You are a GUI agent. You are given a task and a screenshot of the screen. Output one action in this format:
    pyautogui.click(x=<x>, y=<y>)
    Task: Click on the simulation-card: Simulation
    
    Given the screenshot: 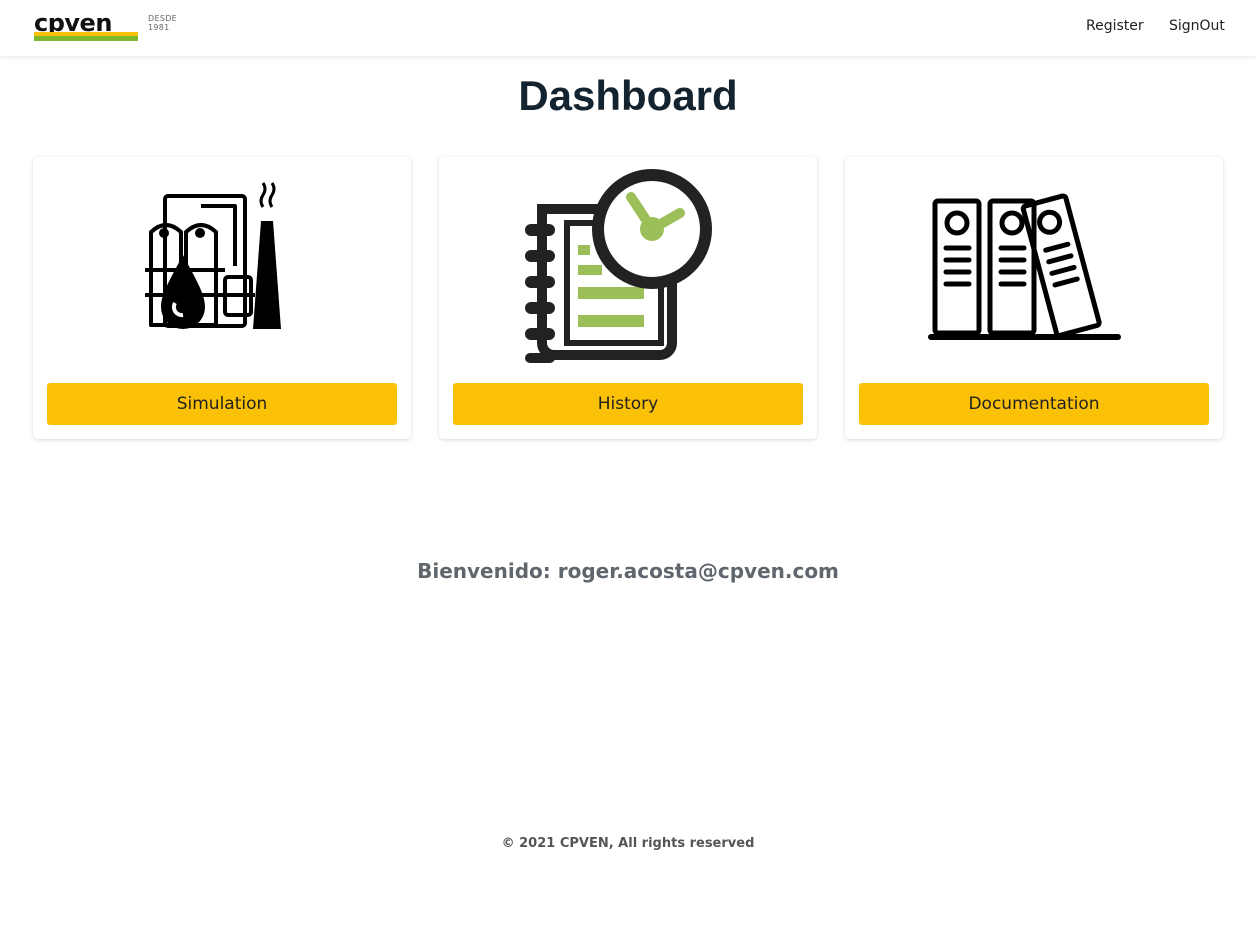 What is the action you would take?
    pyautogui.click(x=222, y=298)
    